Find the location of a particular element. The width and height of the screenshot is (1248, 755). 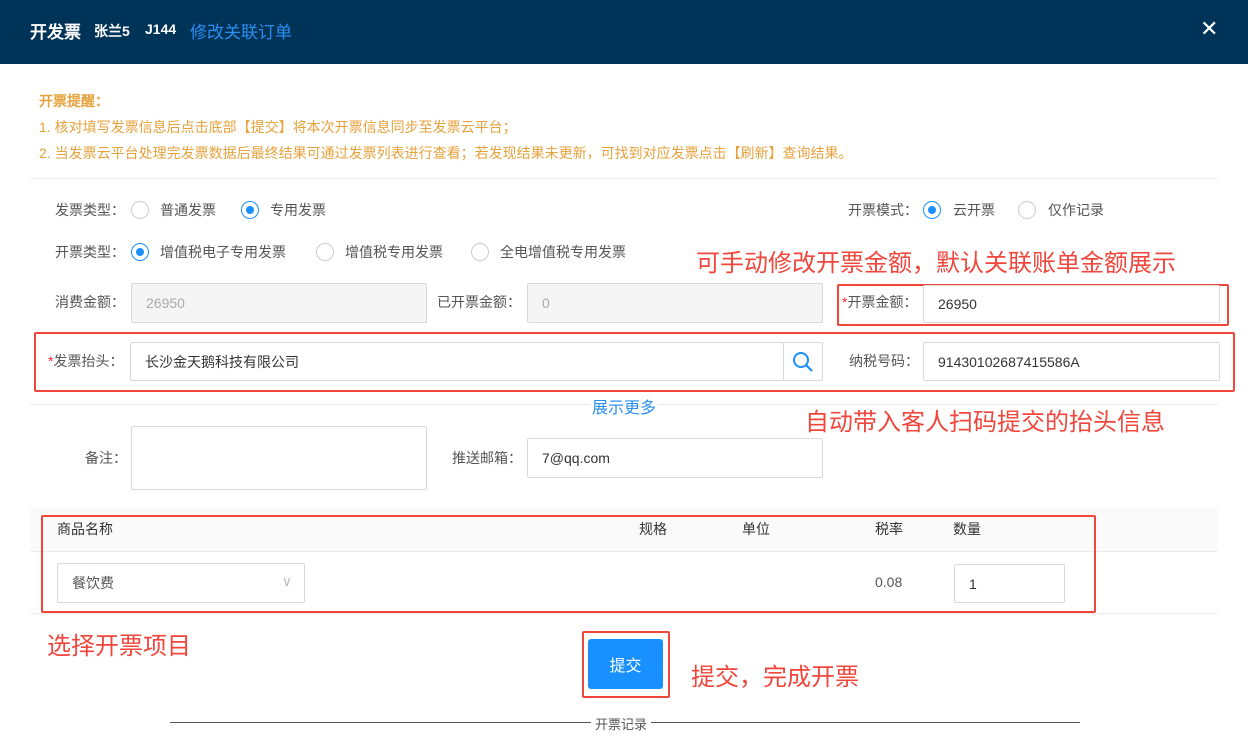

invoiced-amount-input: 0 is located at coordinates (675, 303).